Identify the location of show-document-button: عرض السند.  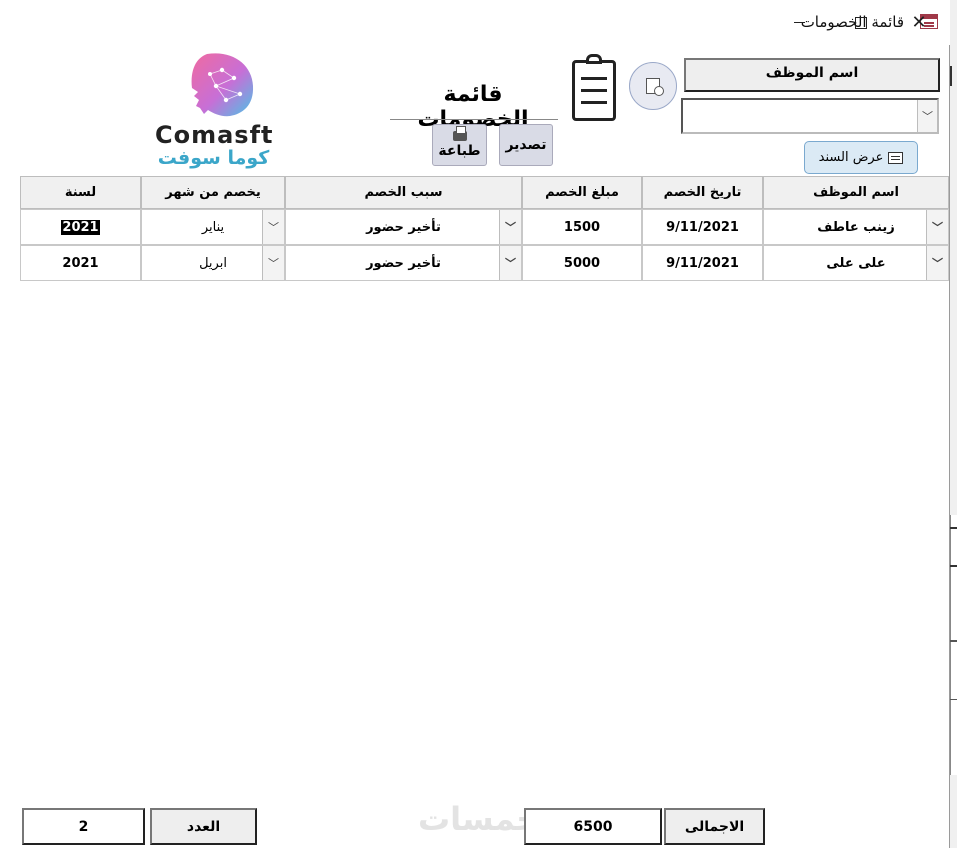
(861, 157).